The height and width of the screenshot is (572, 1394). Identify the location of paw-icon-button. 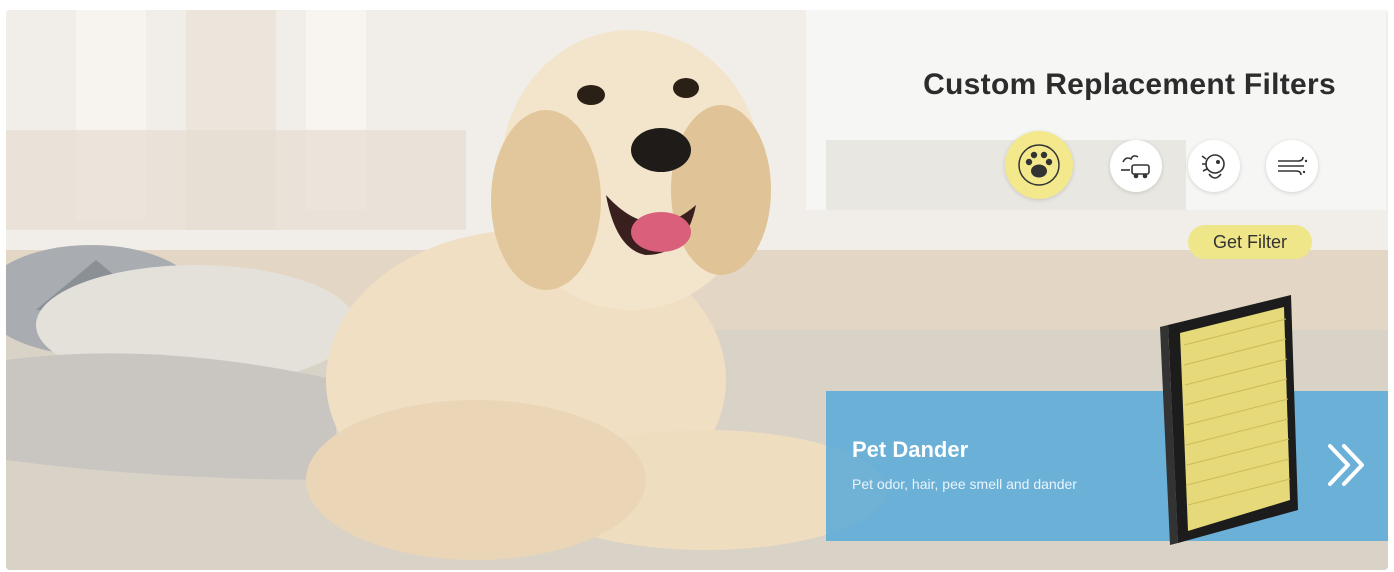
(1039, 165).